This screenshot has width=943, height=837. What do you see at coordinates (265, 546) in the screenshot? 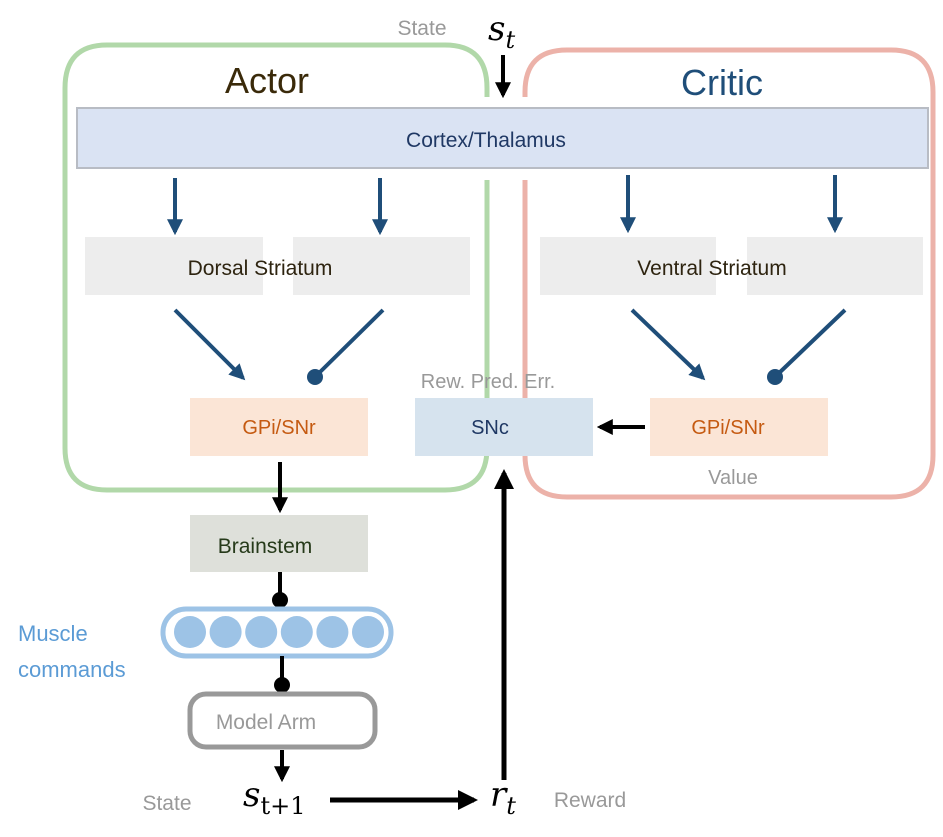
I see `brainstem-label: Brainstem` at bounding box center [265, 546].